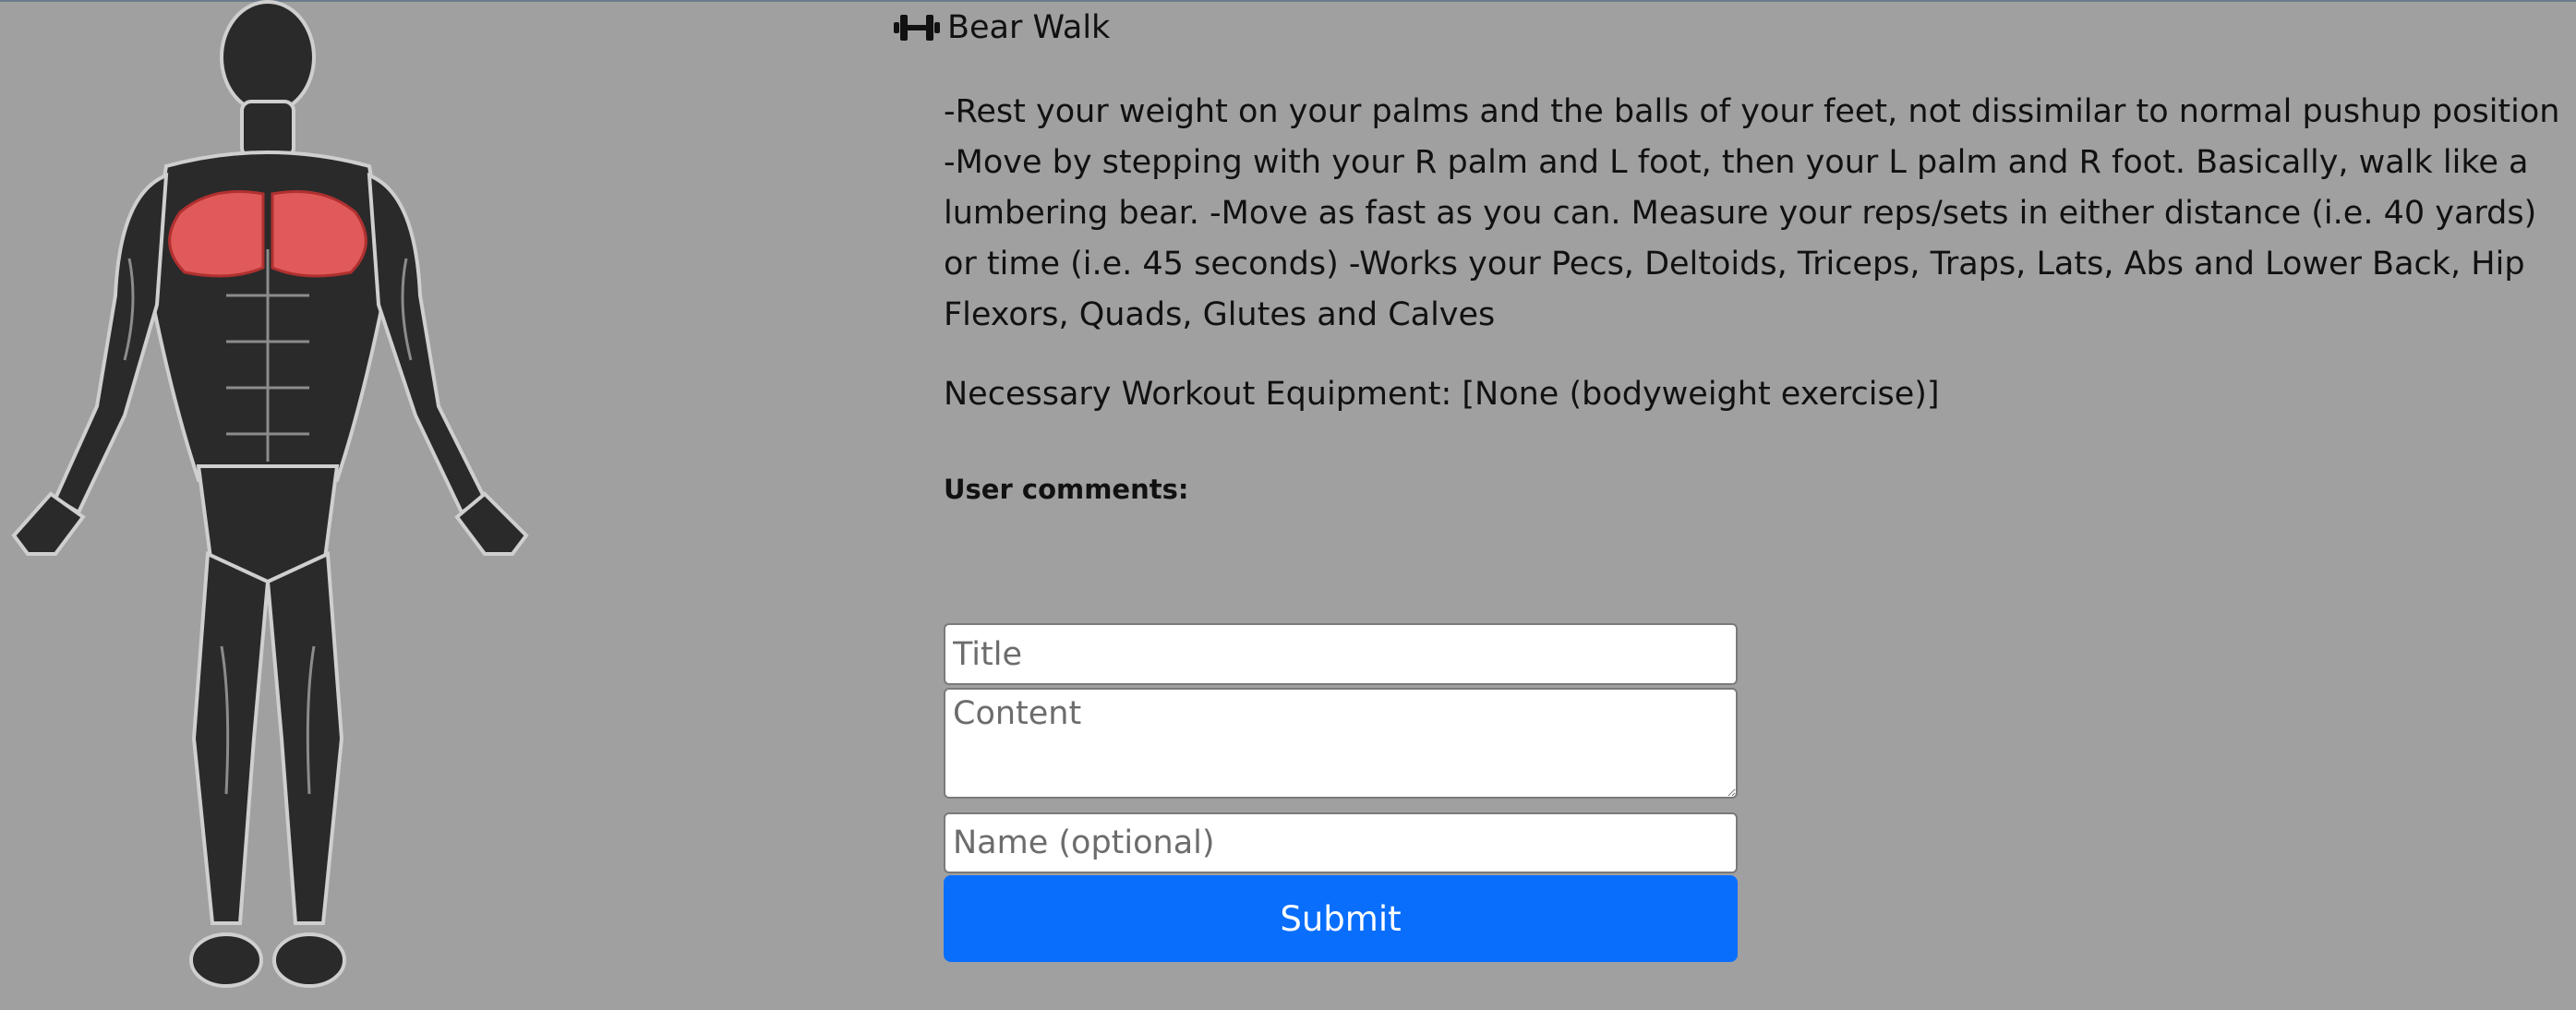 The height and width of the screenshot is (1010, 2576). I want to click on exercise-header: Bear Walk, so click(1001, 28).